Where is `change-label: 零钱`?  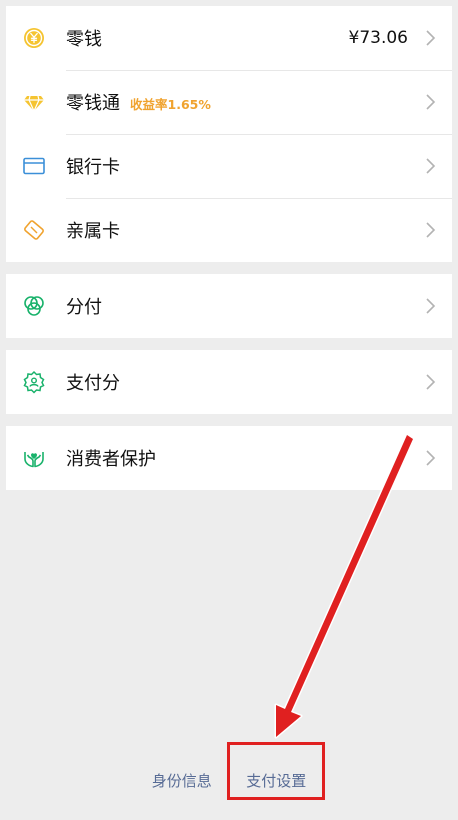 change-label: 零钱 is located at coordinates (84, 39).